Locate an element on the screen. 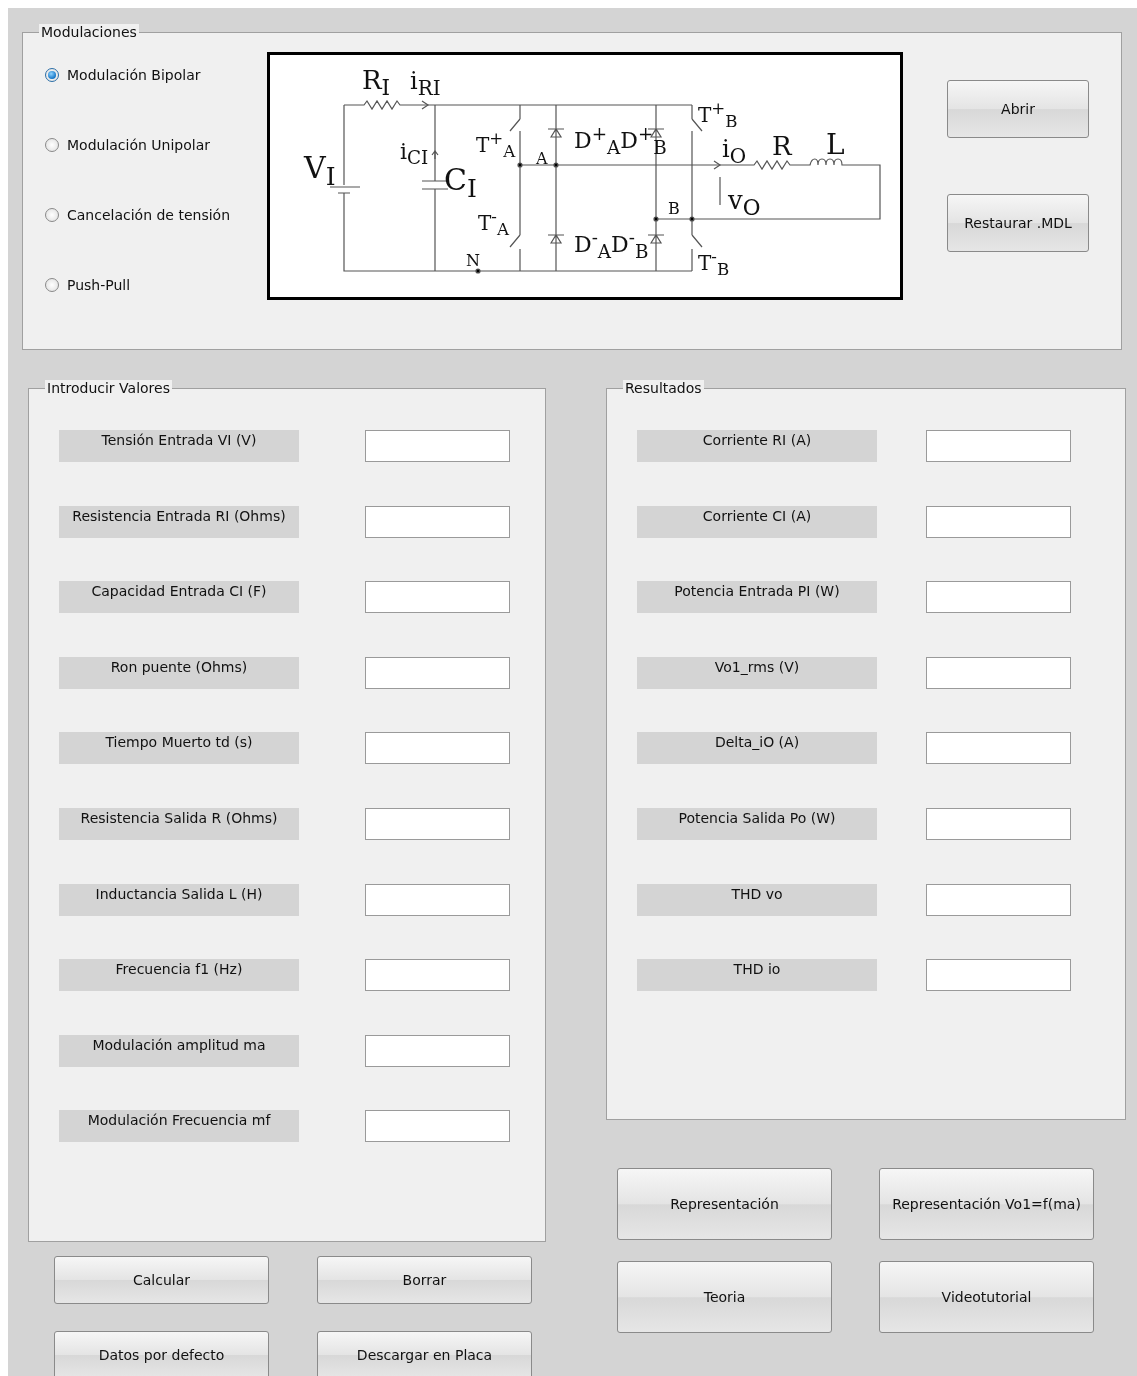  result-label: Corriente RI (A) is located at coordinates (757, 446).